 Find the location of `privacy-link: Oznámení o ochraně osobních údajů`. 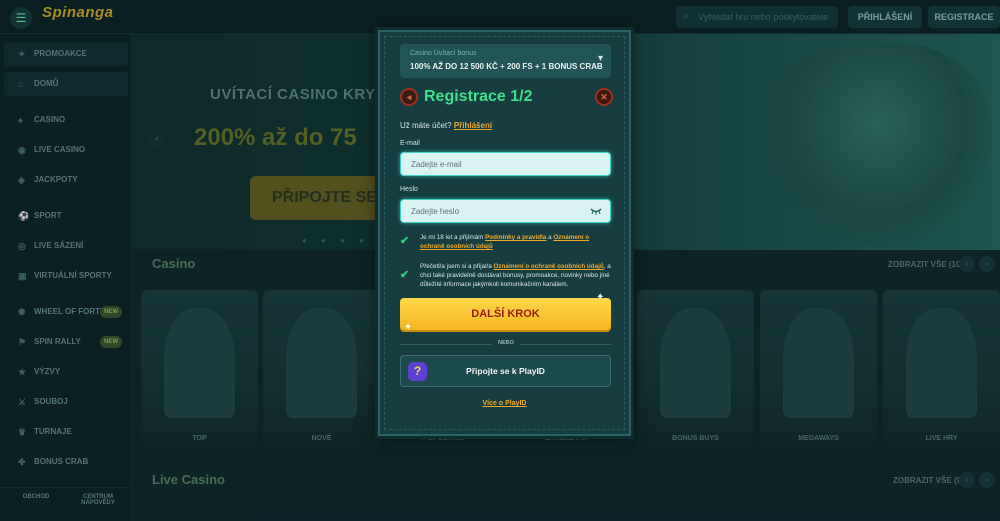

privacy-link: Oznámení o ochraně osobních údajů is located at coordinates (549, 266).